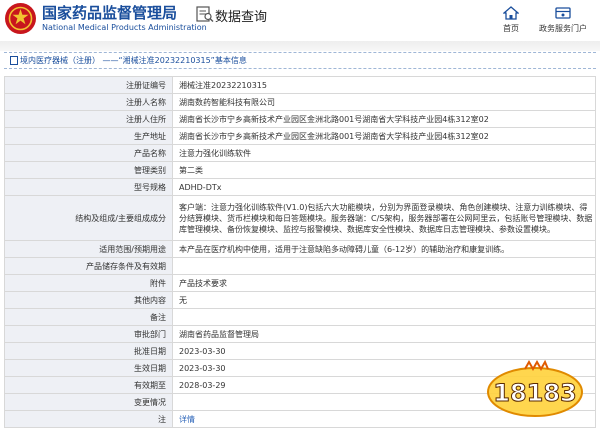 The width and height of the screenshot is (600, 430). What do you see at coordinates (384, 334) in the screenshot?
I see `row-value: 湖南省药品监督管理局` at bounding box center [384, 334].